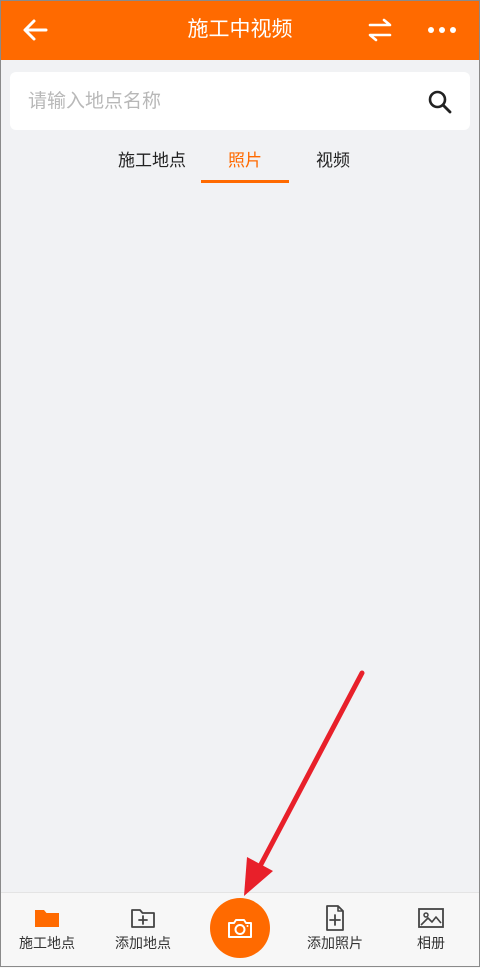 This screenshot has height=968, width=480. Describe the element at coordinates (47, 930) in the screenshot. I see `nav-sites: 施工地点` at that location.